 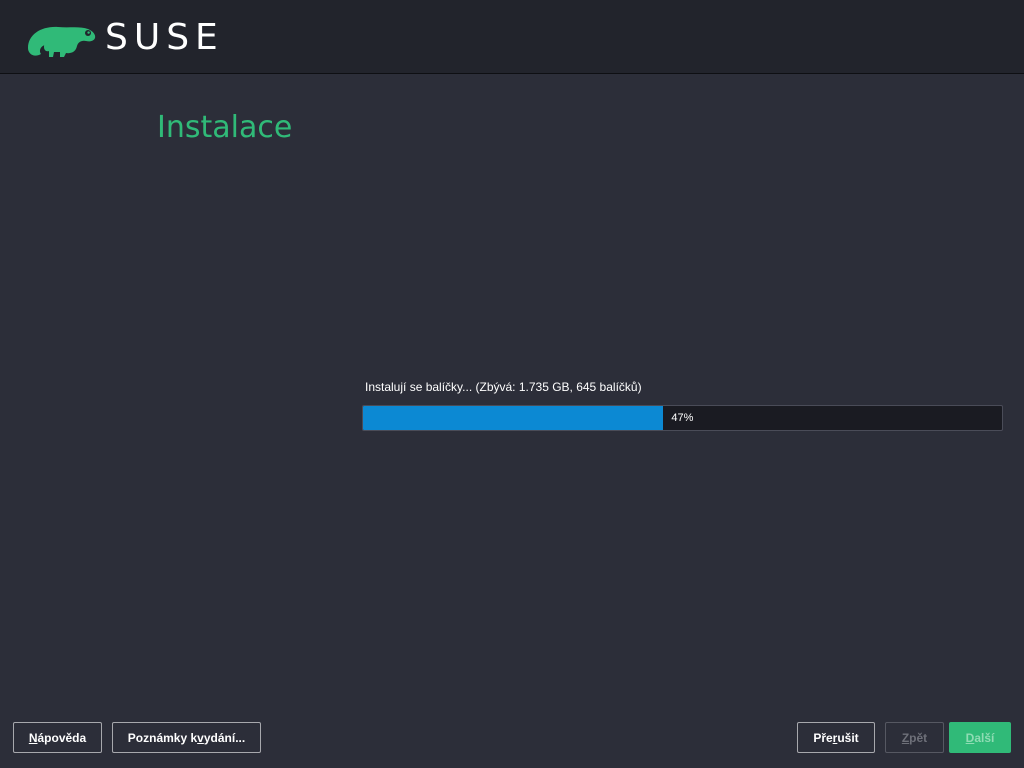 I want to click on back-button: Zpět, so click(x=914, y=737).